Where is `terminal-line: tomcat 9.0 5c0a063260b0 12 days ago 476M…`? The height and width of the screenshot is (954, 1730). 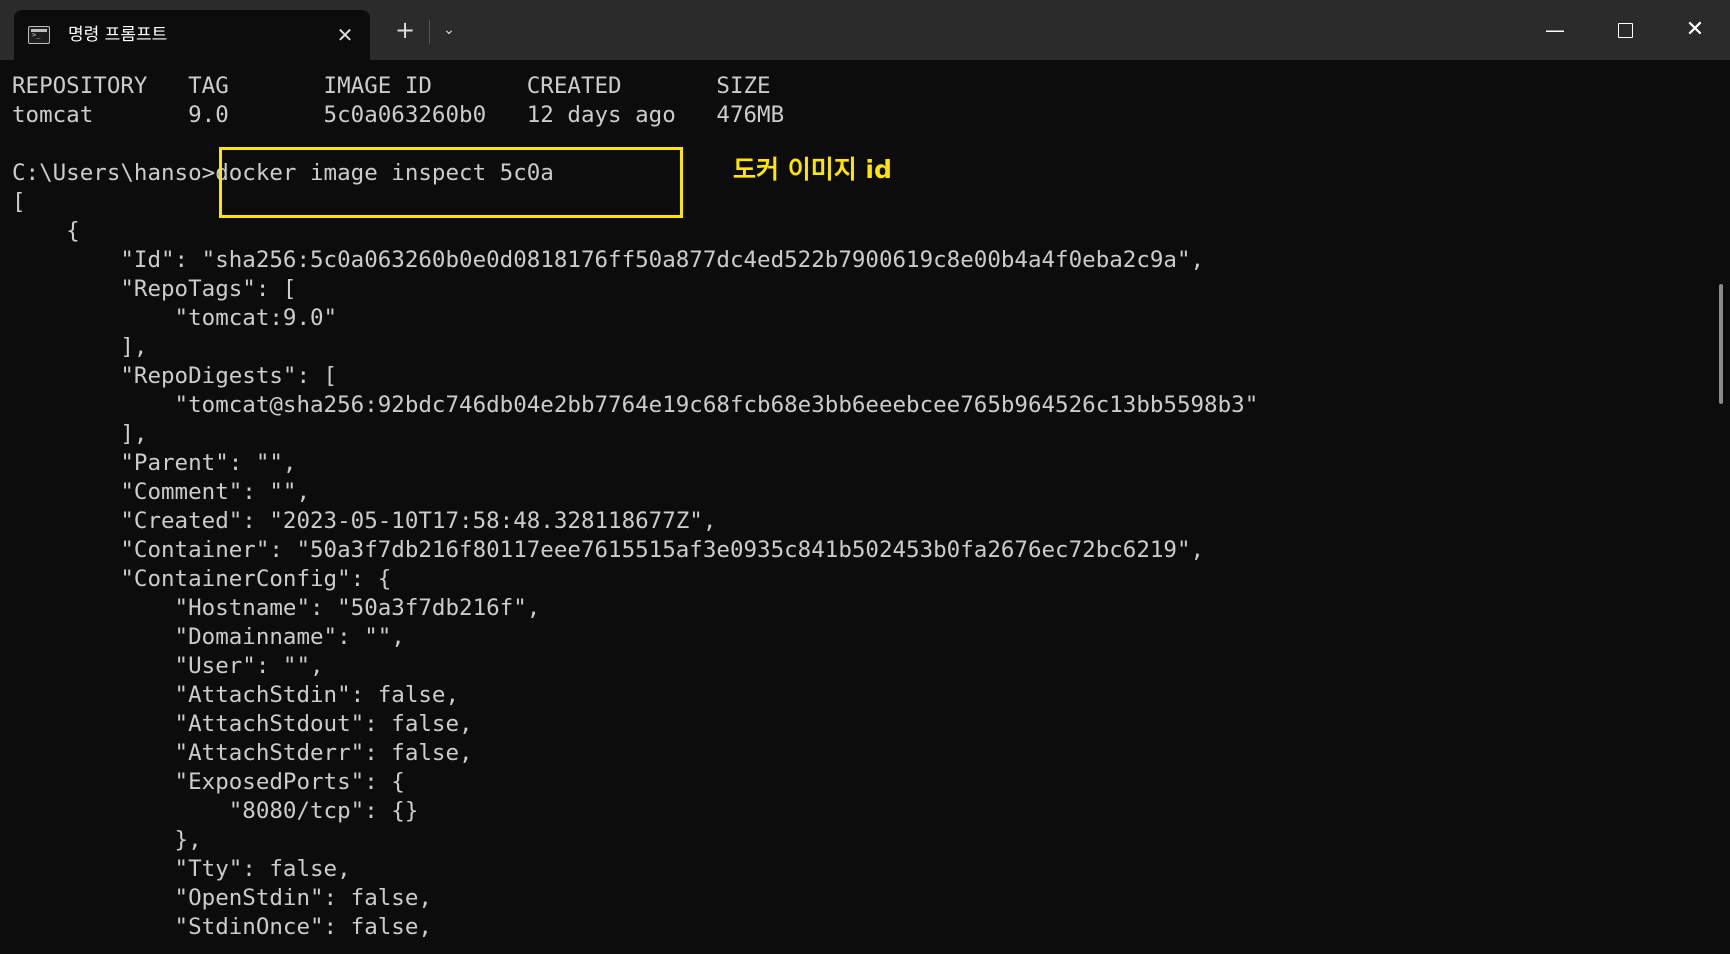
terminal-line: tomcat 9.0 5c0a063260b0 12 days ago 476M… is located at coordinates (398, 115).